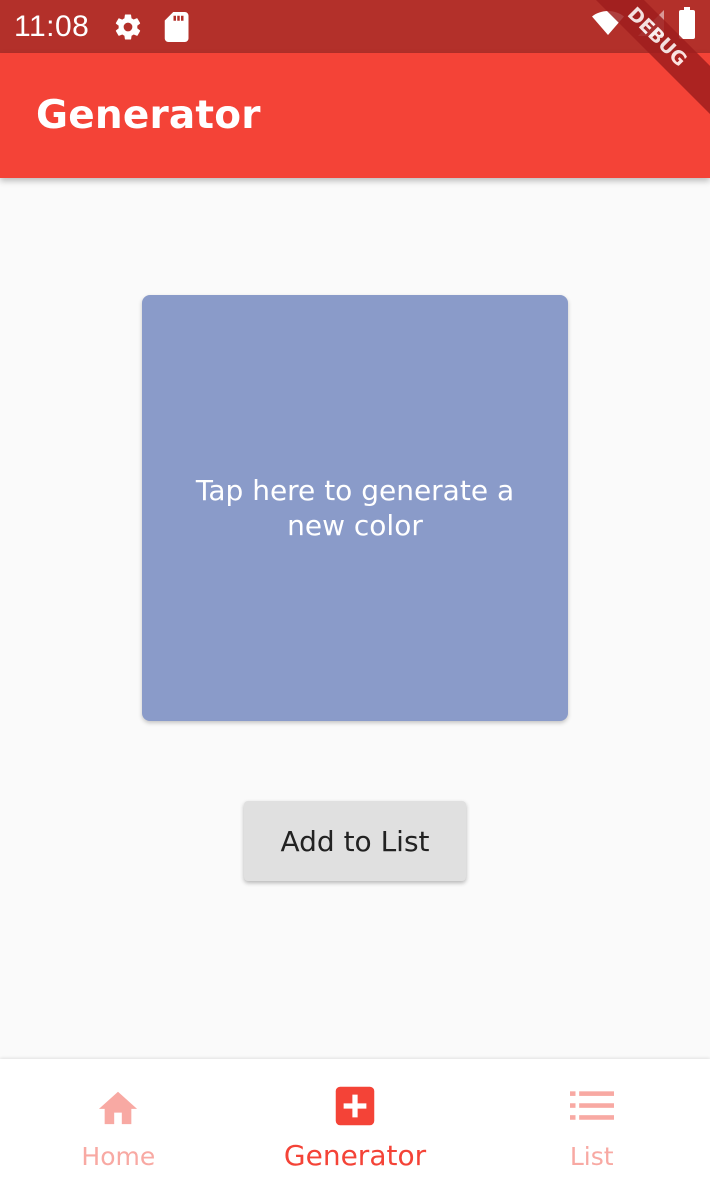  I want to click on nav-item-home: Home, so click(118, 1121).